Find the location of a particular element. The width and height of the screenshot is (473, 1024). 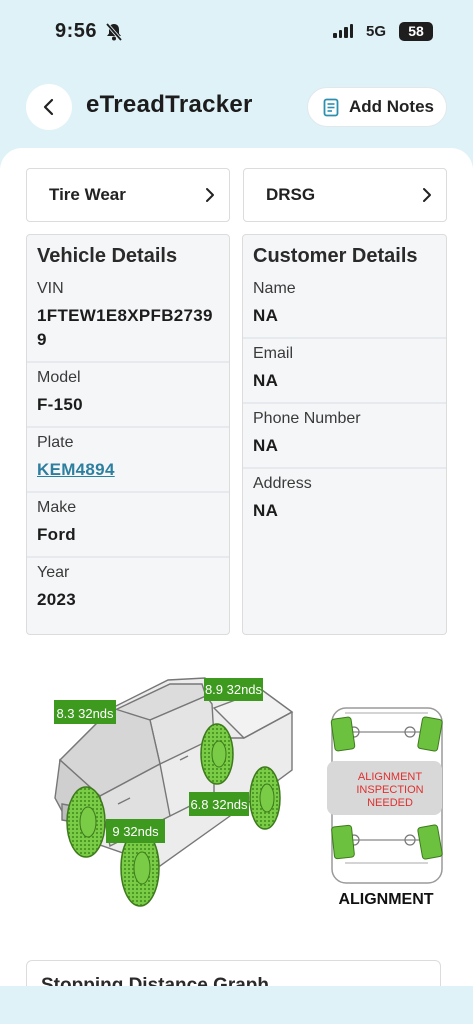

back-button is located at coordinates (49, 107).